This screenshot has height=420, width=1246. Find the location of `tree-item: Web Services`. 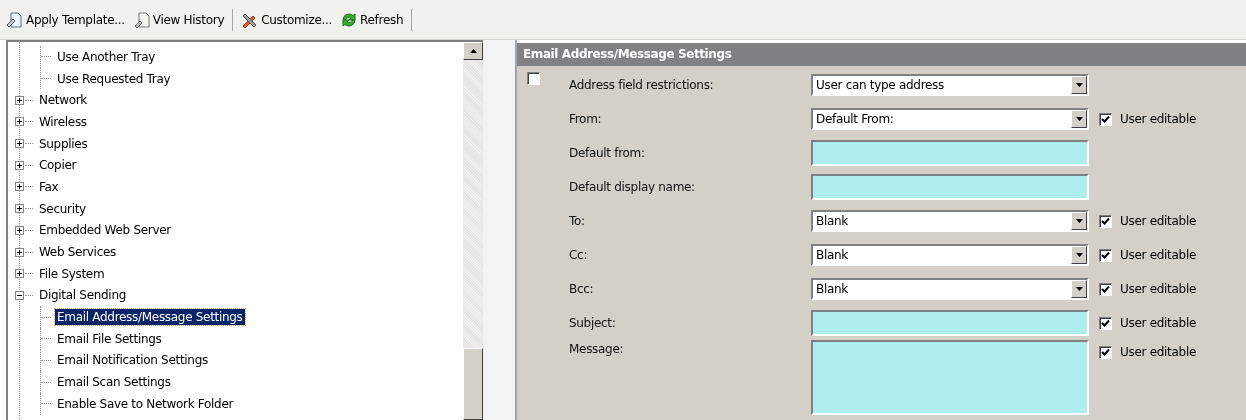

tree-item: Web Services is located at coordinates (77, 252).